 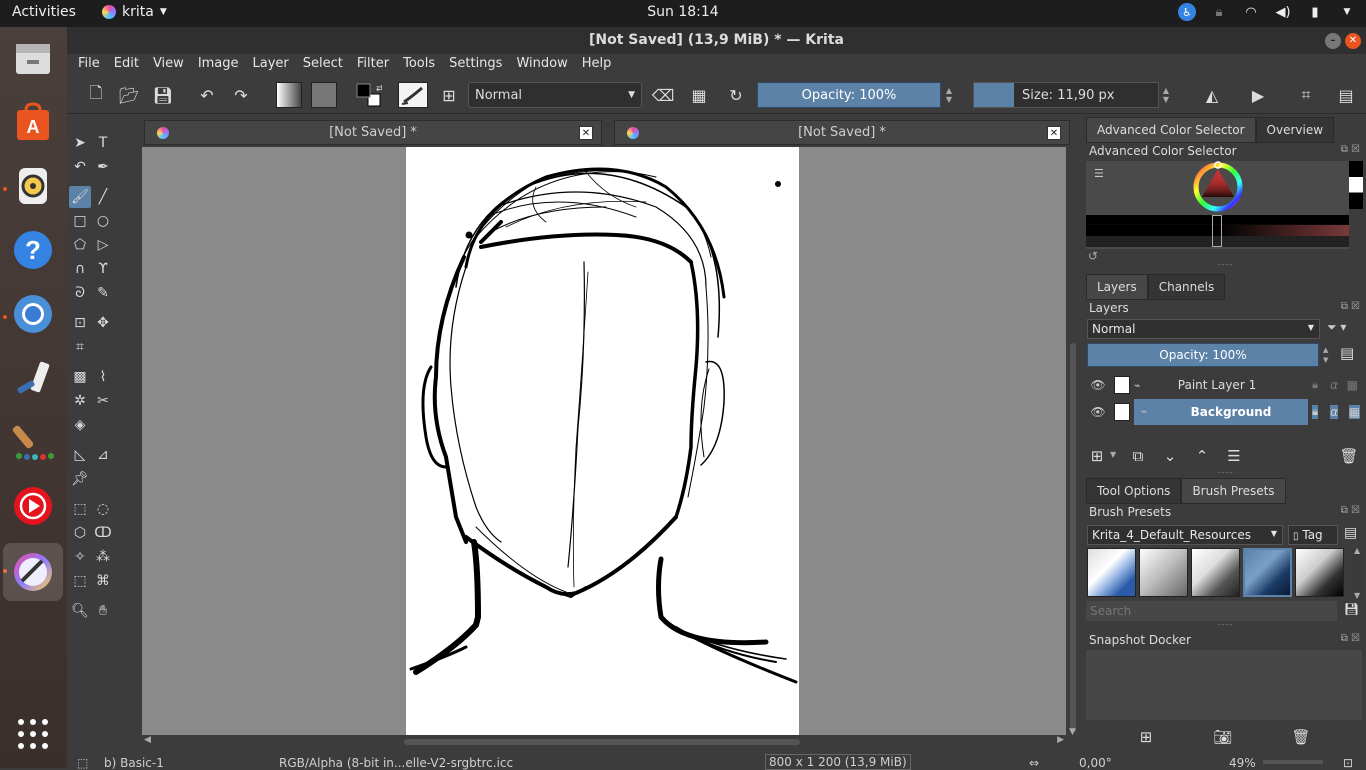 I want to click on brush-preset-airbrush, so click(x=1111, y=572).